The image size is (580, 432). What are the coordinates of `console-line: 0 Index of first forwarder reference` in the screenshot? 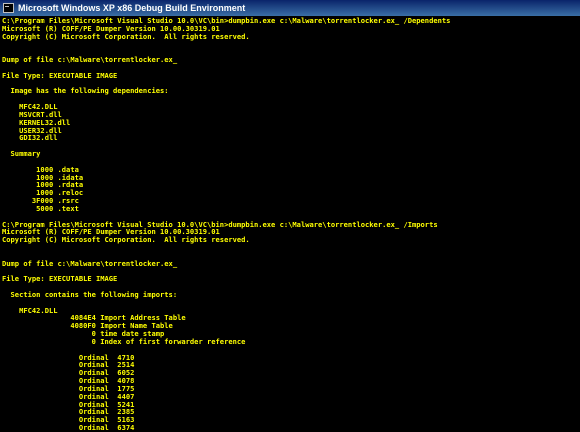 It's located at (124, 341).